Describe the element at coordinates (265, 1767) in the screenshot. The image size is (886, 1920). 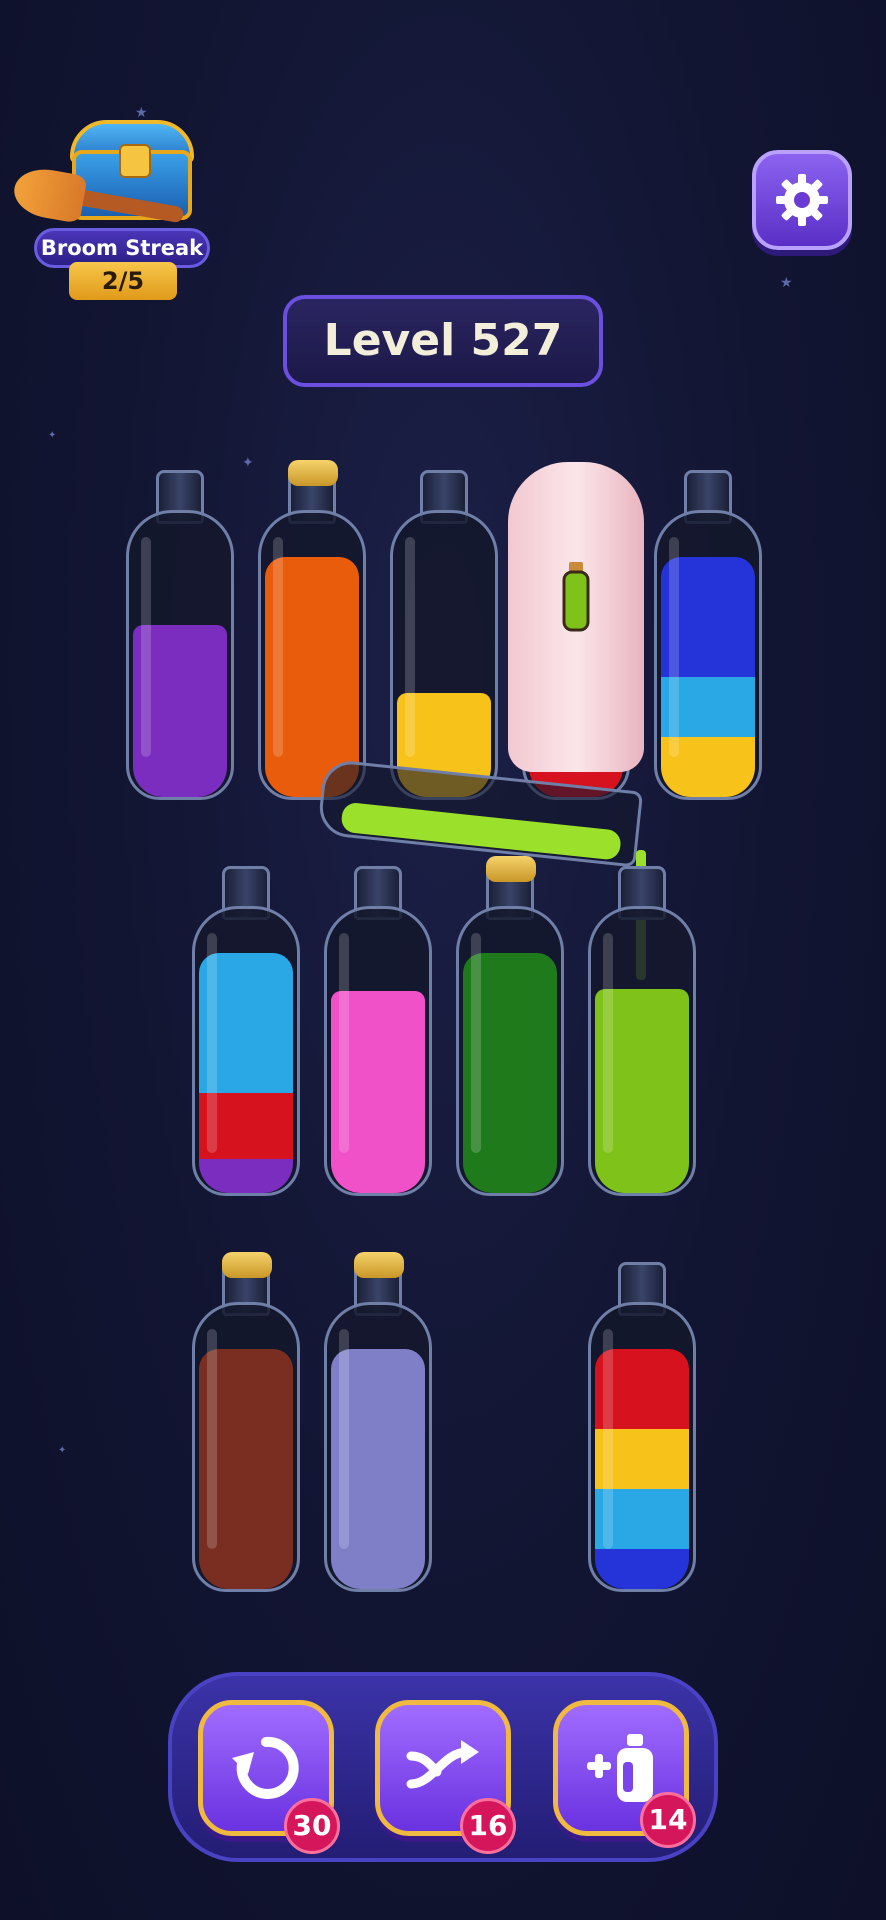
I see `undo-icon` at that location.